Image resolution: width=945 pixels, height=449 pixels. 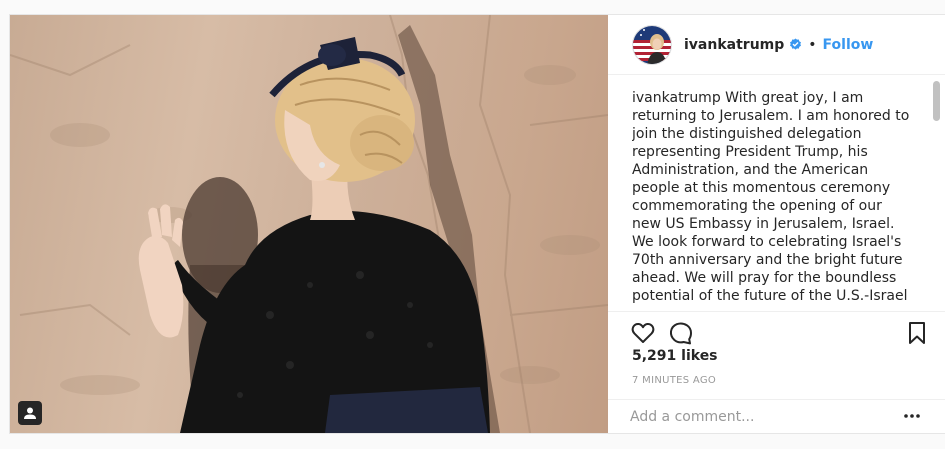 I want to click on action-bar, so click(x=776, y=331).